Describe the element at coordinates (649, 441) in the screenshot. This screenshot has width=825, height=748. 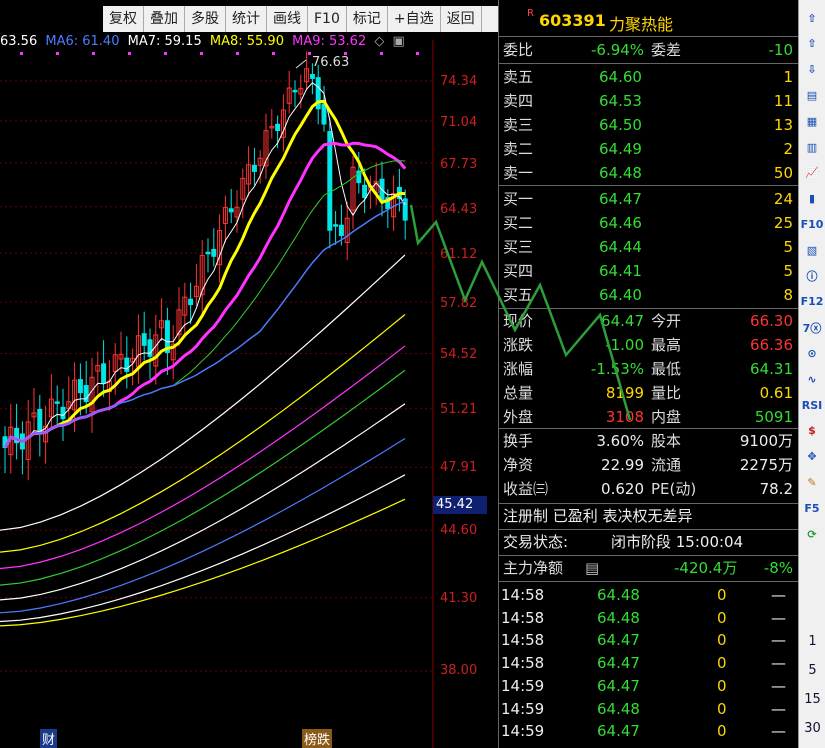
I see `fund-row: 换手 3.60% 股本 9100万` at that location.